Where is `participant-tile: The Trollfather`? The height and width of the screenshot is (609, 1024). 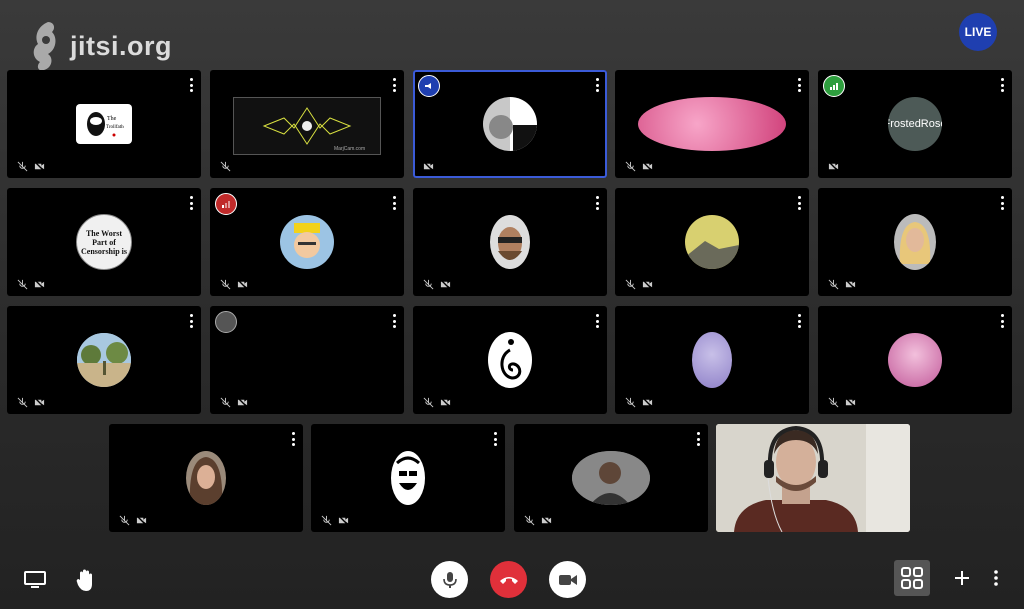 participant-tile: The Trollfather is located at coordinates (104, 124).